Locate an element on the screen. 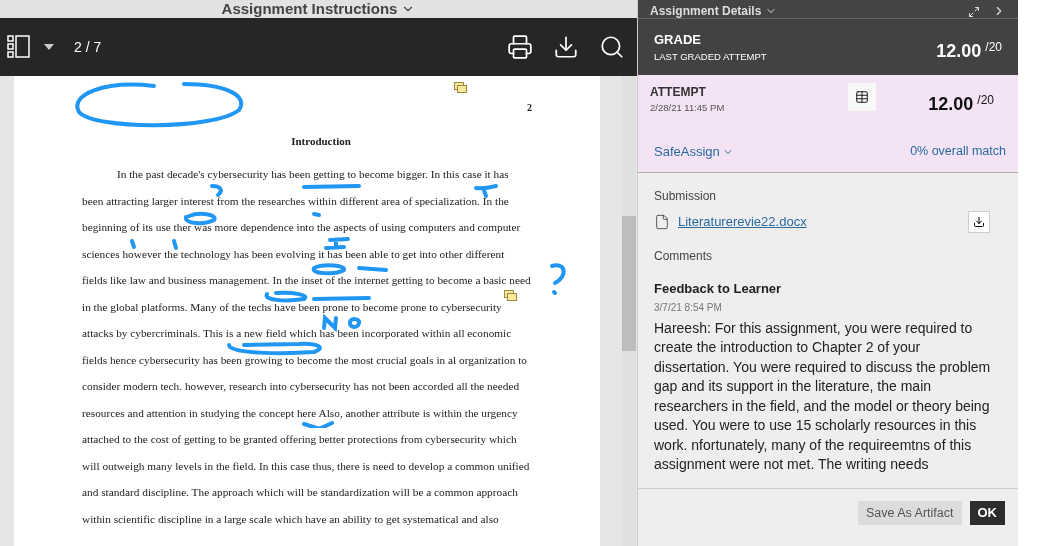  download-button is located at coordinates (979, 222).